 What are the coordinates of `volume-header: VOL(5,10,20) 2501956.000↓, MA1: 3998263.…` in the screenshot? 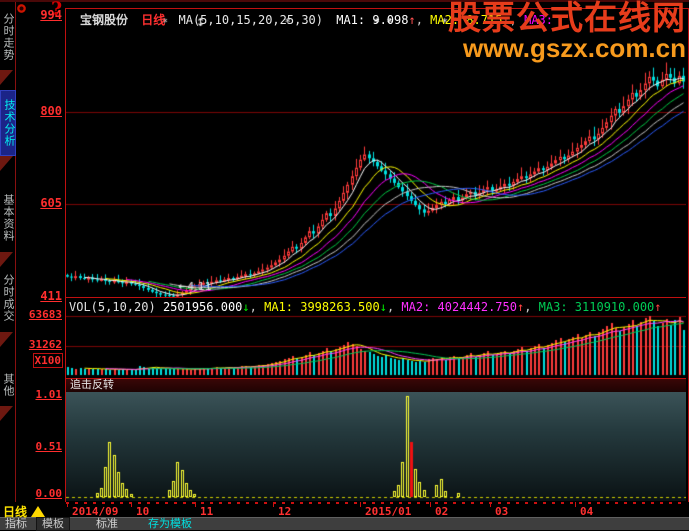 It's located at (365, 307).